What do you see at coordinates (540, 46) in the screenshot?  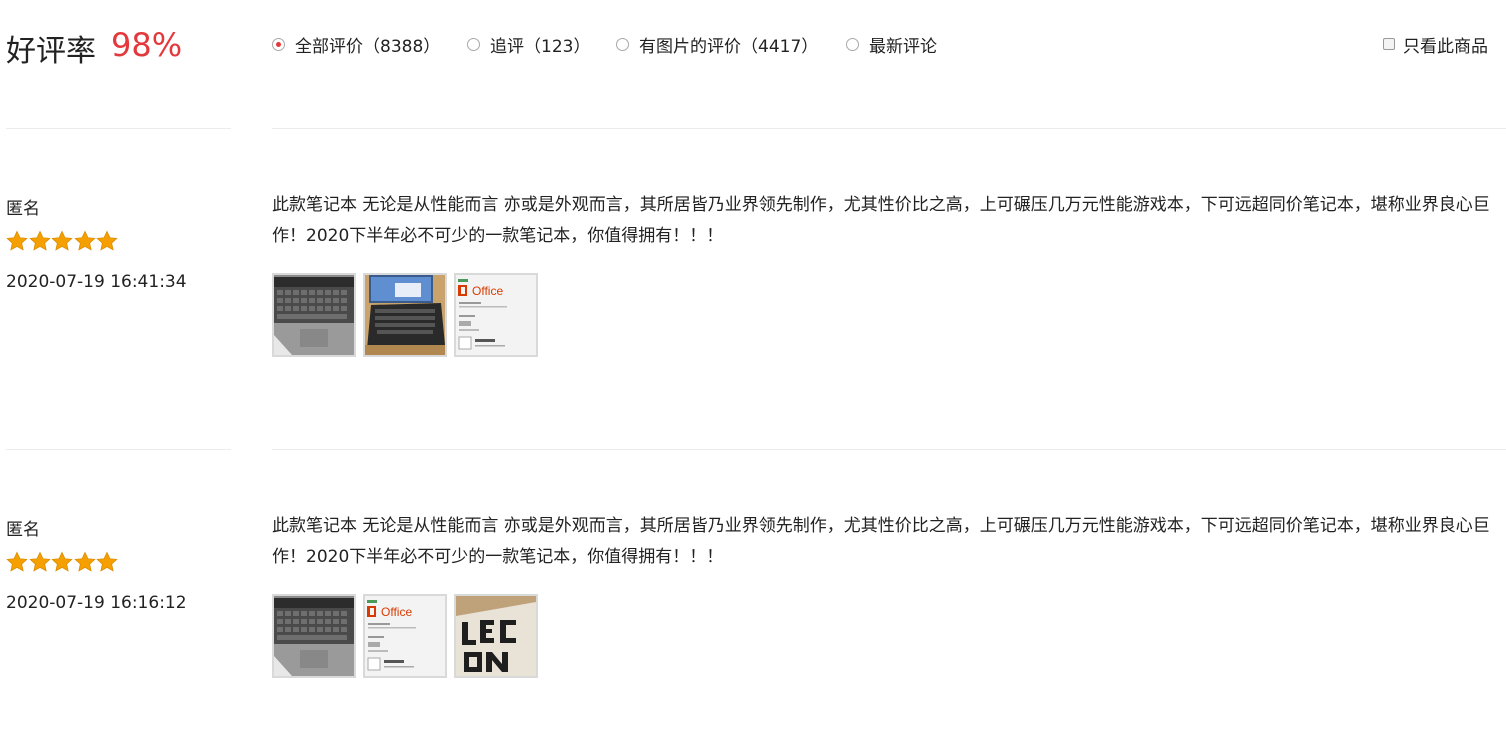 I see `filter-label: 追评（123）` at bounding box center [540, 46].